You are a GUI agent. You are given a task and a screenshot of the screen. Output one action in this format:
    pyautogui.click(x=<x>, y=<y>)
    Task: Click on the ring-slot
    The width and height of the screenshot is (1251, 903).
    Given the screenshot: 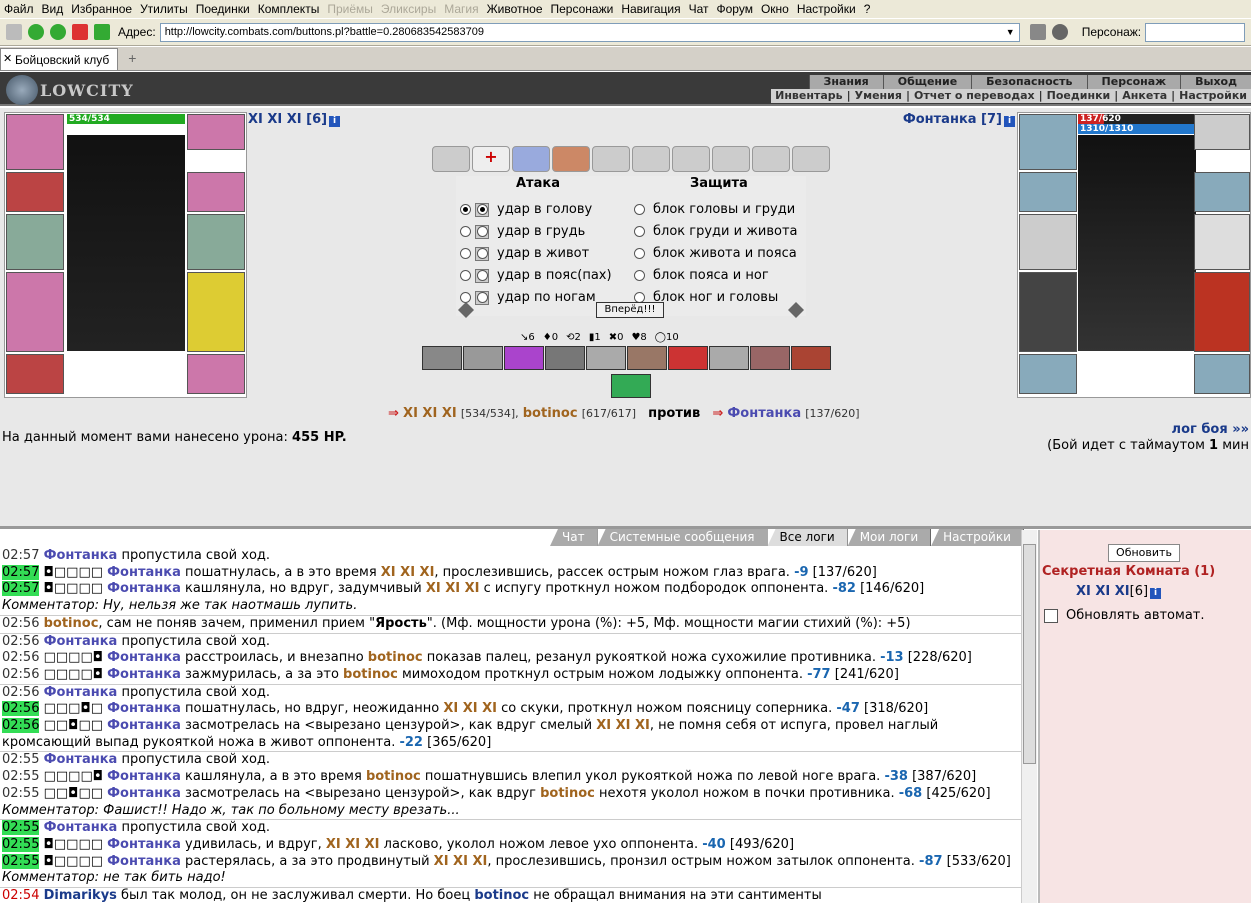 What is the action you would take?
    pyautogui.click(x=1222, y=132)
    